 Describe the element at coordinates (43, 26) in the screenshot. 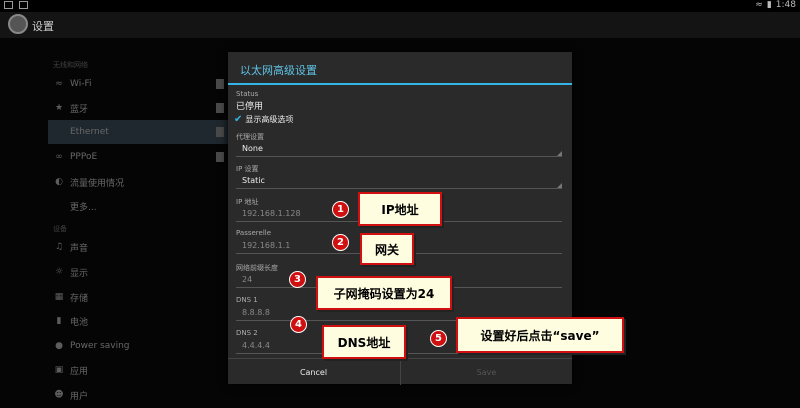

I see `app-title: 设置` at that location.